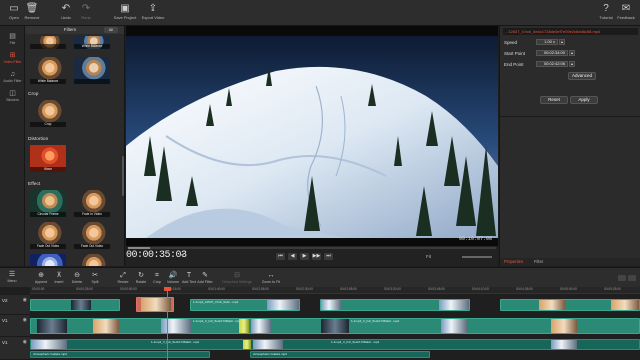 The image size is (640, 360). What do you see at coordinates (316, 256) in the screenshot?
I see `step-forward-button: ▶▶` at bounding box center [316, 256].